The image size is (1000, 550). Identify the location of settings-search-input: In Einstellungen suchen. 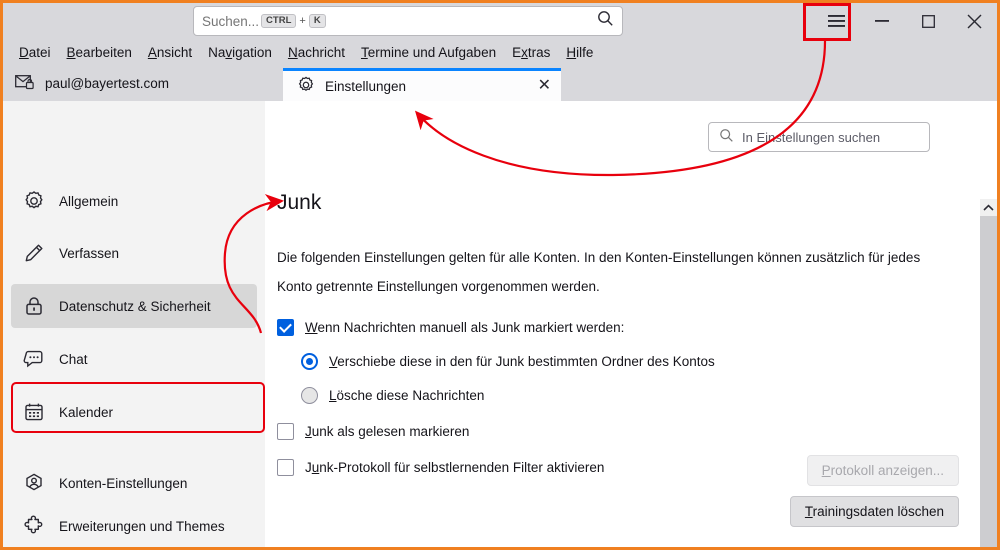
(819, 137).